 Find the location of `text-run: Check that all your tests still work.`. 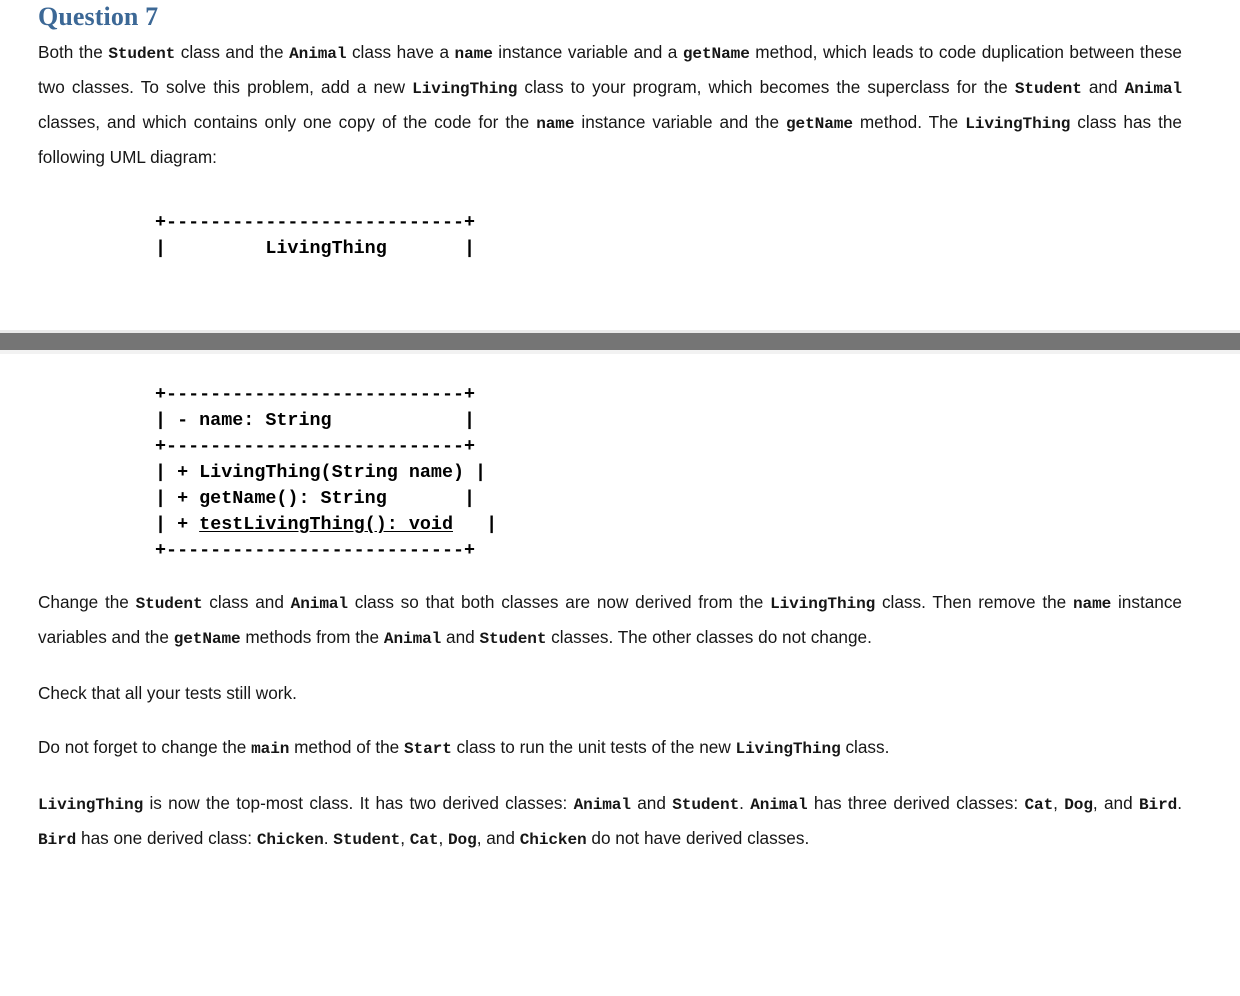

text-run: Check that all your tests still work. is located at coordinates (167, 693).